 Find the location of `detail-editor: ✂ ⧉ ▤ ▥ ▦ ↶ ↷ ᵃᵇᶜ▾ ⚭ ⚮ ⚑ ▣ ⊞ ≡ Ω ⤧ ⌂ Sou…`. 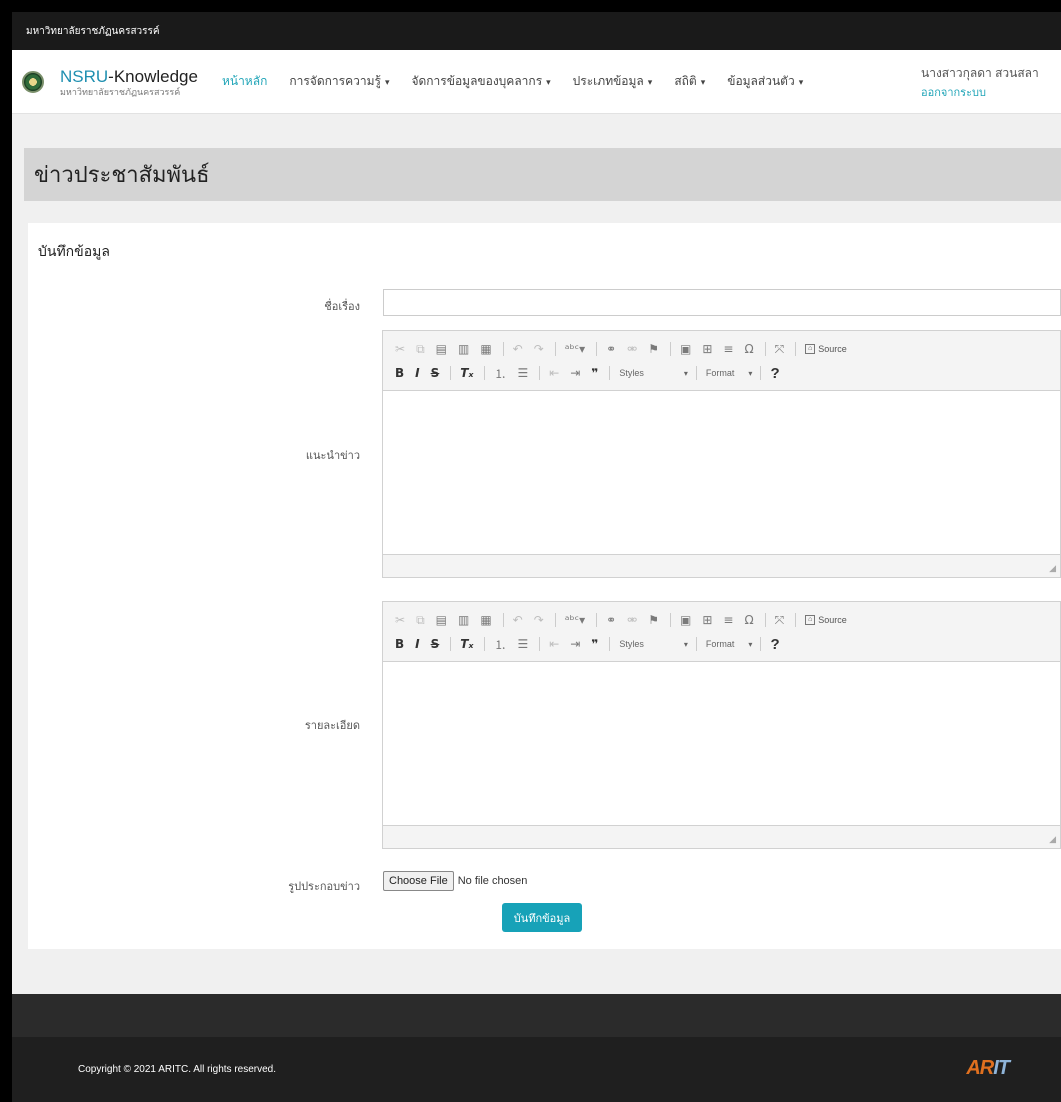

detail-editor: ✂ ⧉ ▤ ▥ ▦ ↶ ↷ ᵃᵇᶜ▾ ⚭ ⚮ ⚑ ▣ ⊞ ≡ Ω ⤧ ⌂ Sou… is located at coordinates (721, 725).